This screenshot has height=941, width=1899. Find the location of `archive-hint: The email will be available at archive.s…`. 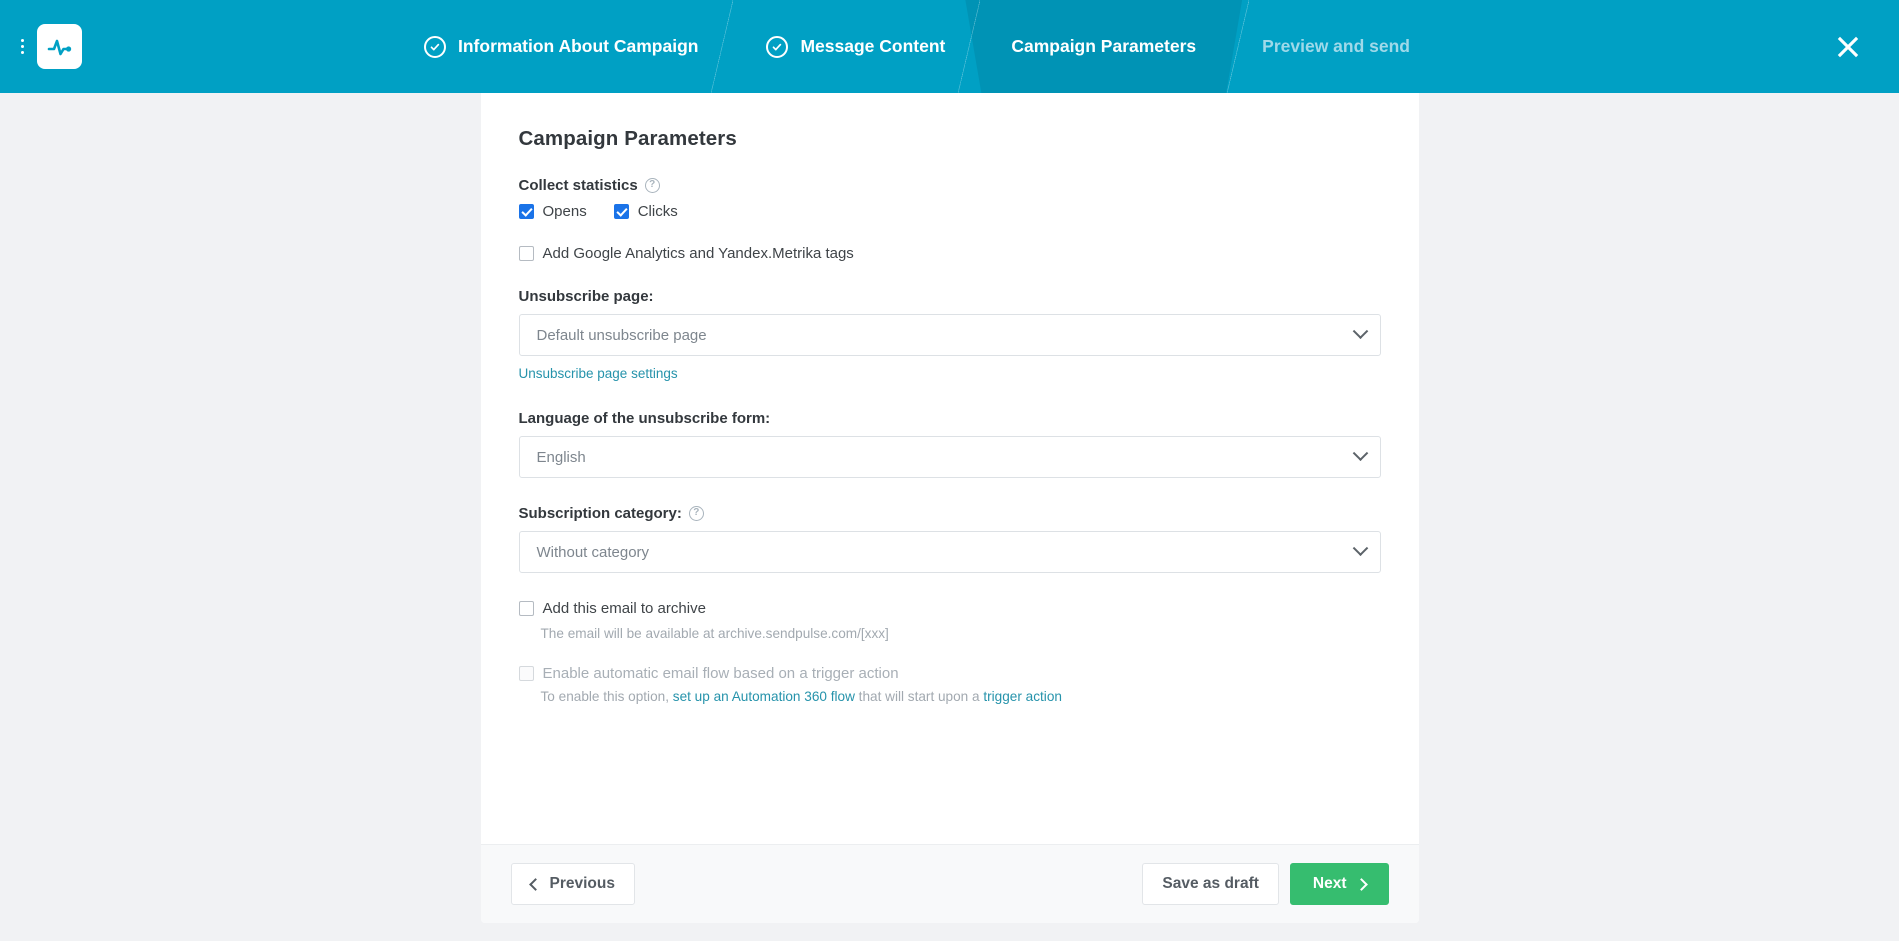

archive-hint: The email will be available at archive.s… is located at coordinates (714, 633).